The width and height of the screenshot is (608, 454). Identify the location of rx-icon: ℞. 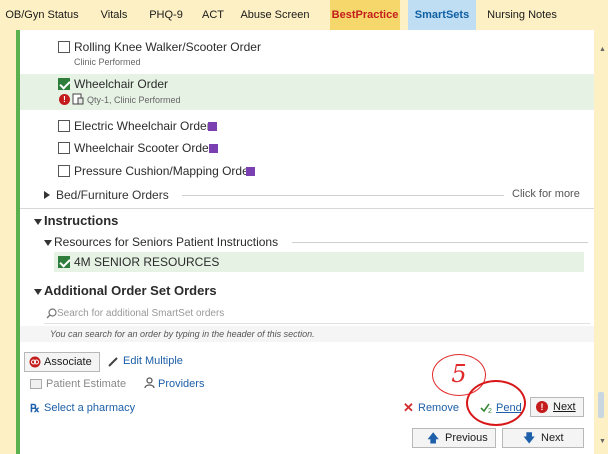
(35, 409).